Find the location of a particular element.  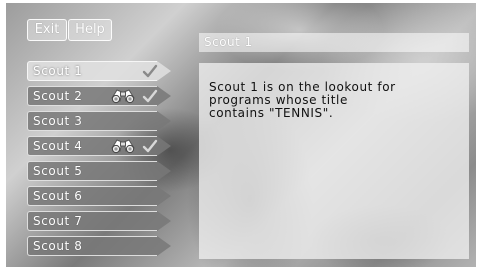

scout-title: Scout 1 is located at coordinates (334, 42).